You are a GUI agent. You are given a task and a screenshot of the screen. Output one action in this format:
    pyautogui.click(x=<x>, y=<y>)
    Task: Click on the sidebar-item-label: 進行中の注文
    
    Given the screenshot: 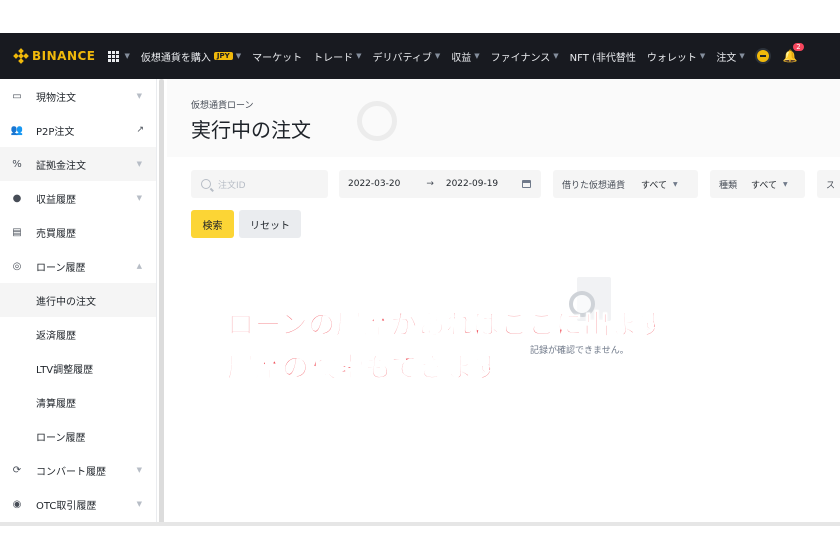 What is the action you would take?
    pyautogui.click(x=66, y=302)
    